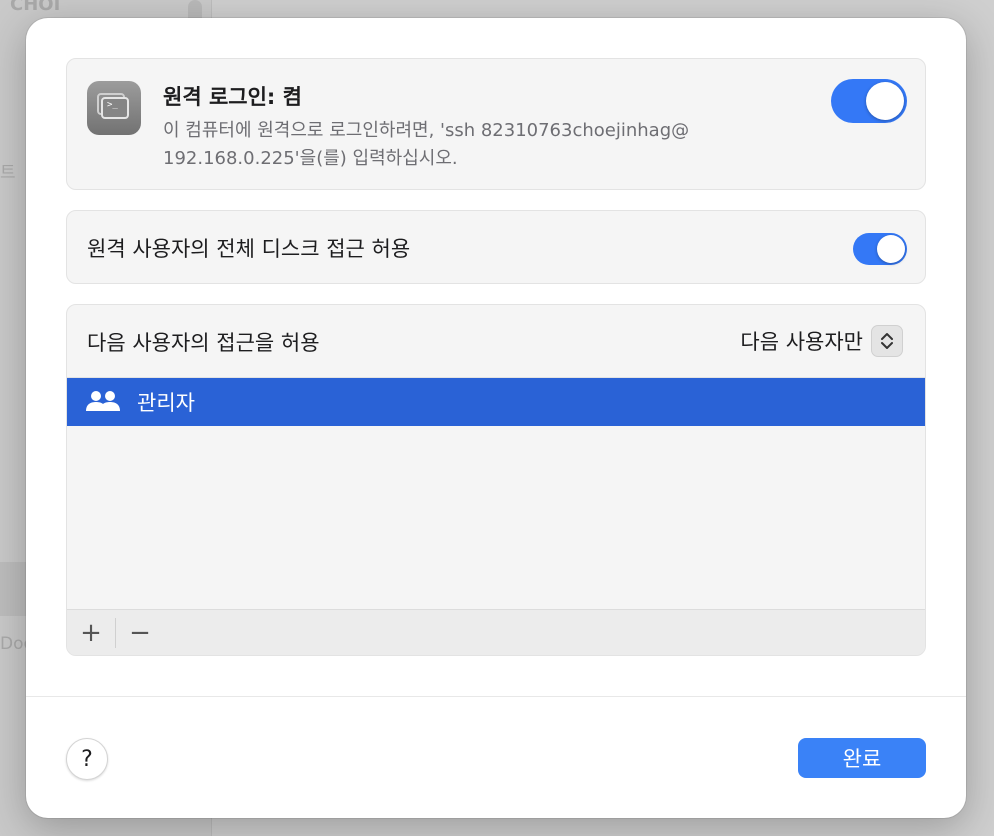 Image resolution: width=994 pixels, height=836 pixels. I want to click on add-user-button: +, so click(91, 633).